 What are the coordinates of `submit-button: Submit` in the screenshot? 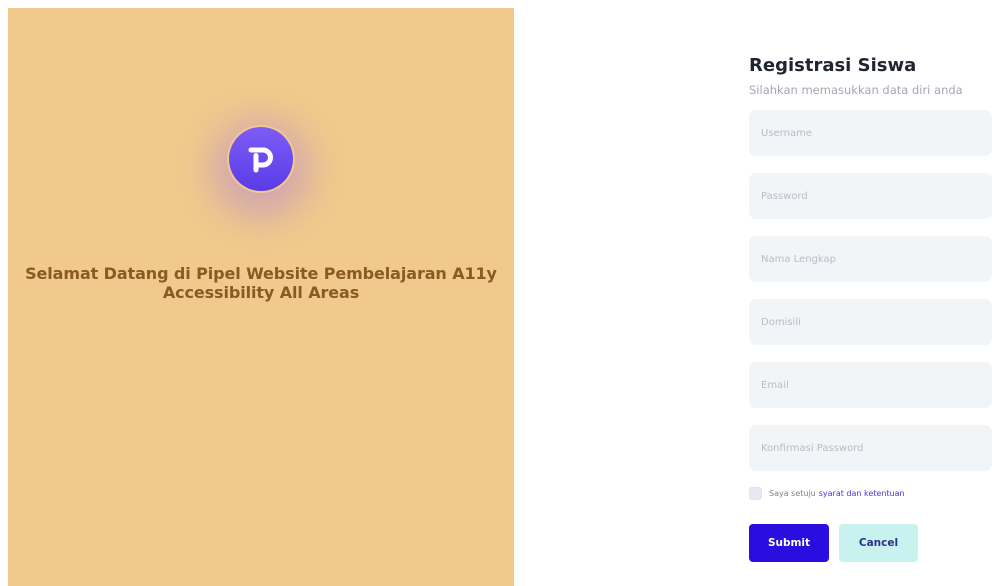 It's located at (789, 543).